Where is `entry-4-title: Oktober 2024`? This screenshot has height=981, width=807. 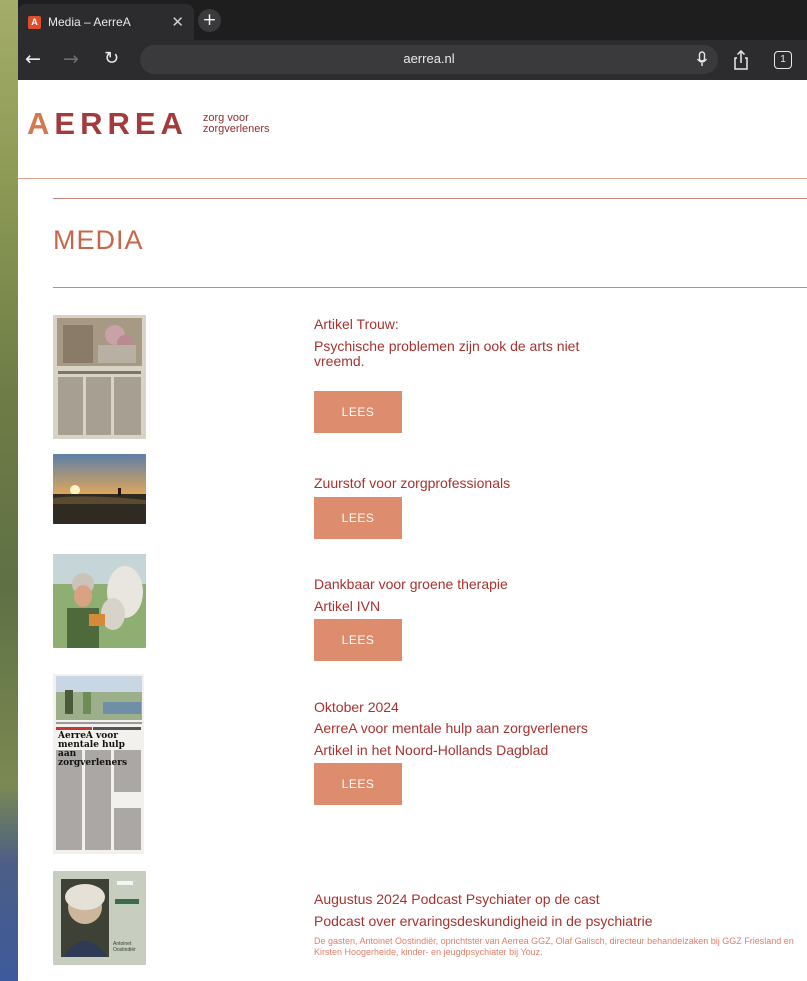
entry-4-title: Oktober 2024 is located at coordinates (356, 707).